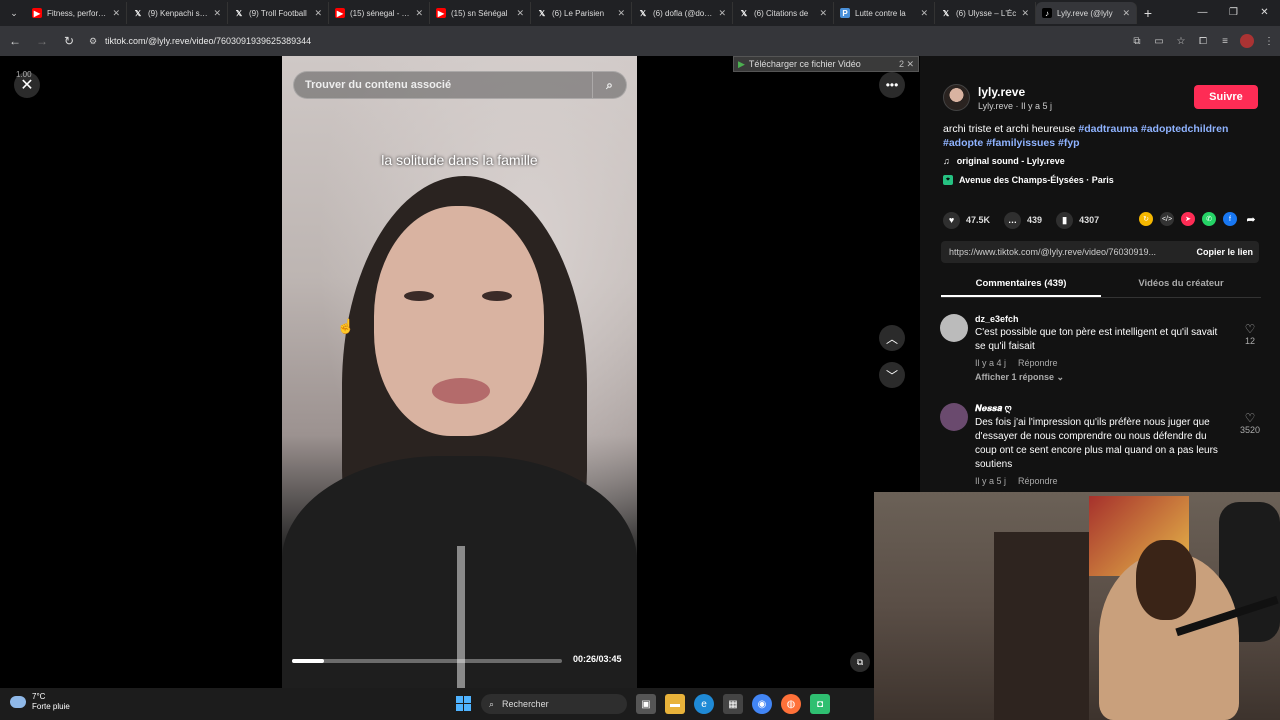 This screenshot has width=1280, height=720. I want to click on tab-comments: Commentaires (439), so click(1021, 285).